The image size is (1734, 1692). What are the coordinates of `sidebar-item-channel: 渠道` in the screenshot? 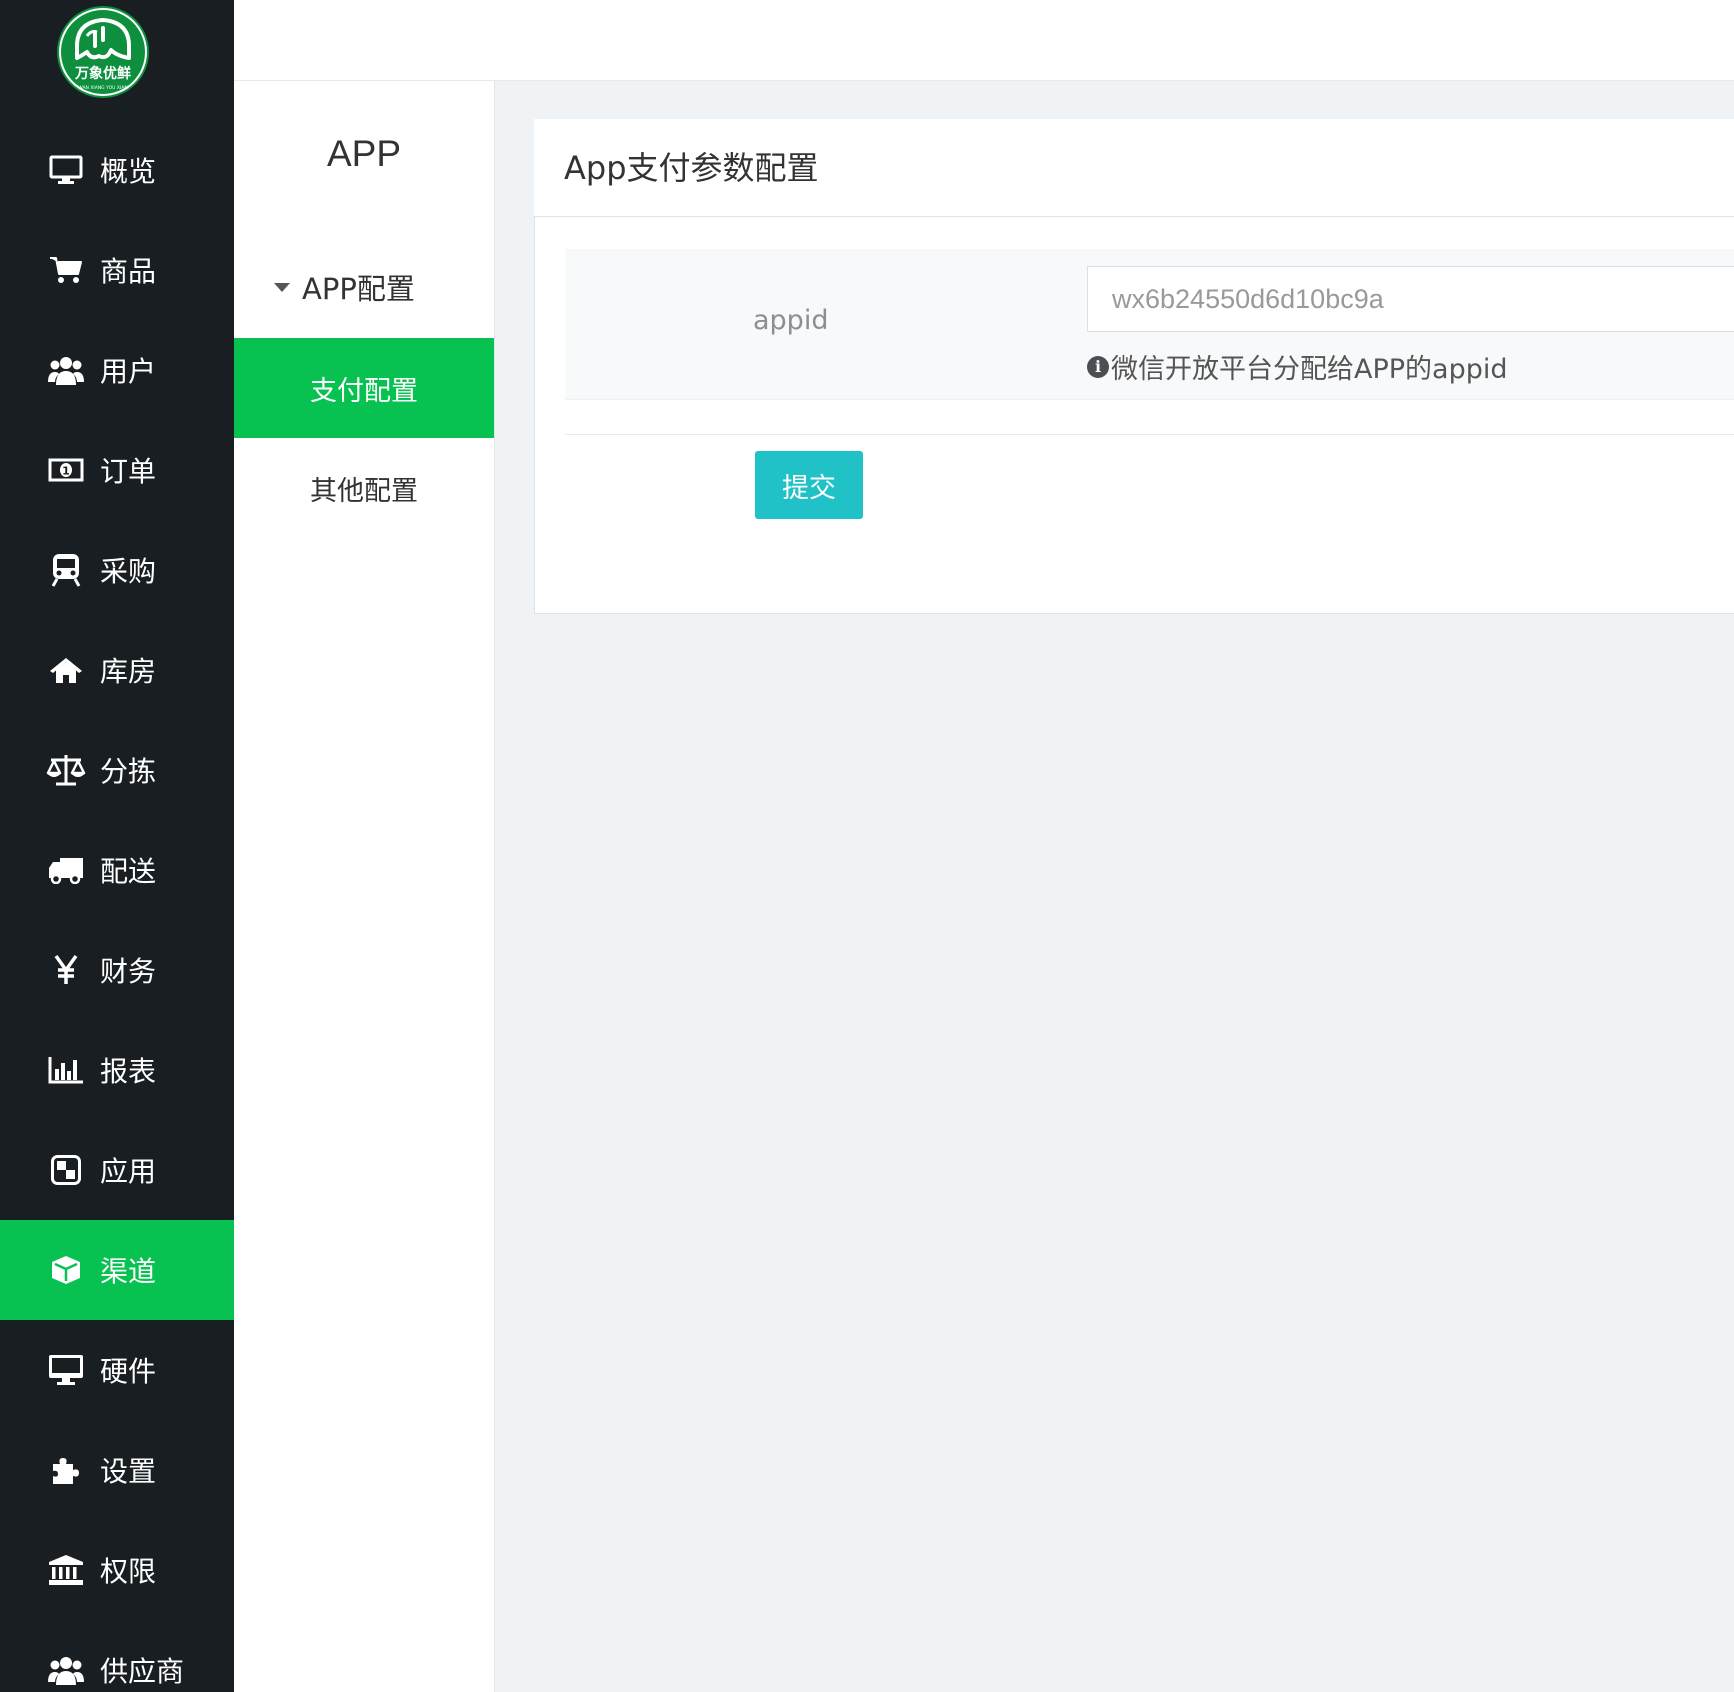 It's located at (117, 1270).